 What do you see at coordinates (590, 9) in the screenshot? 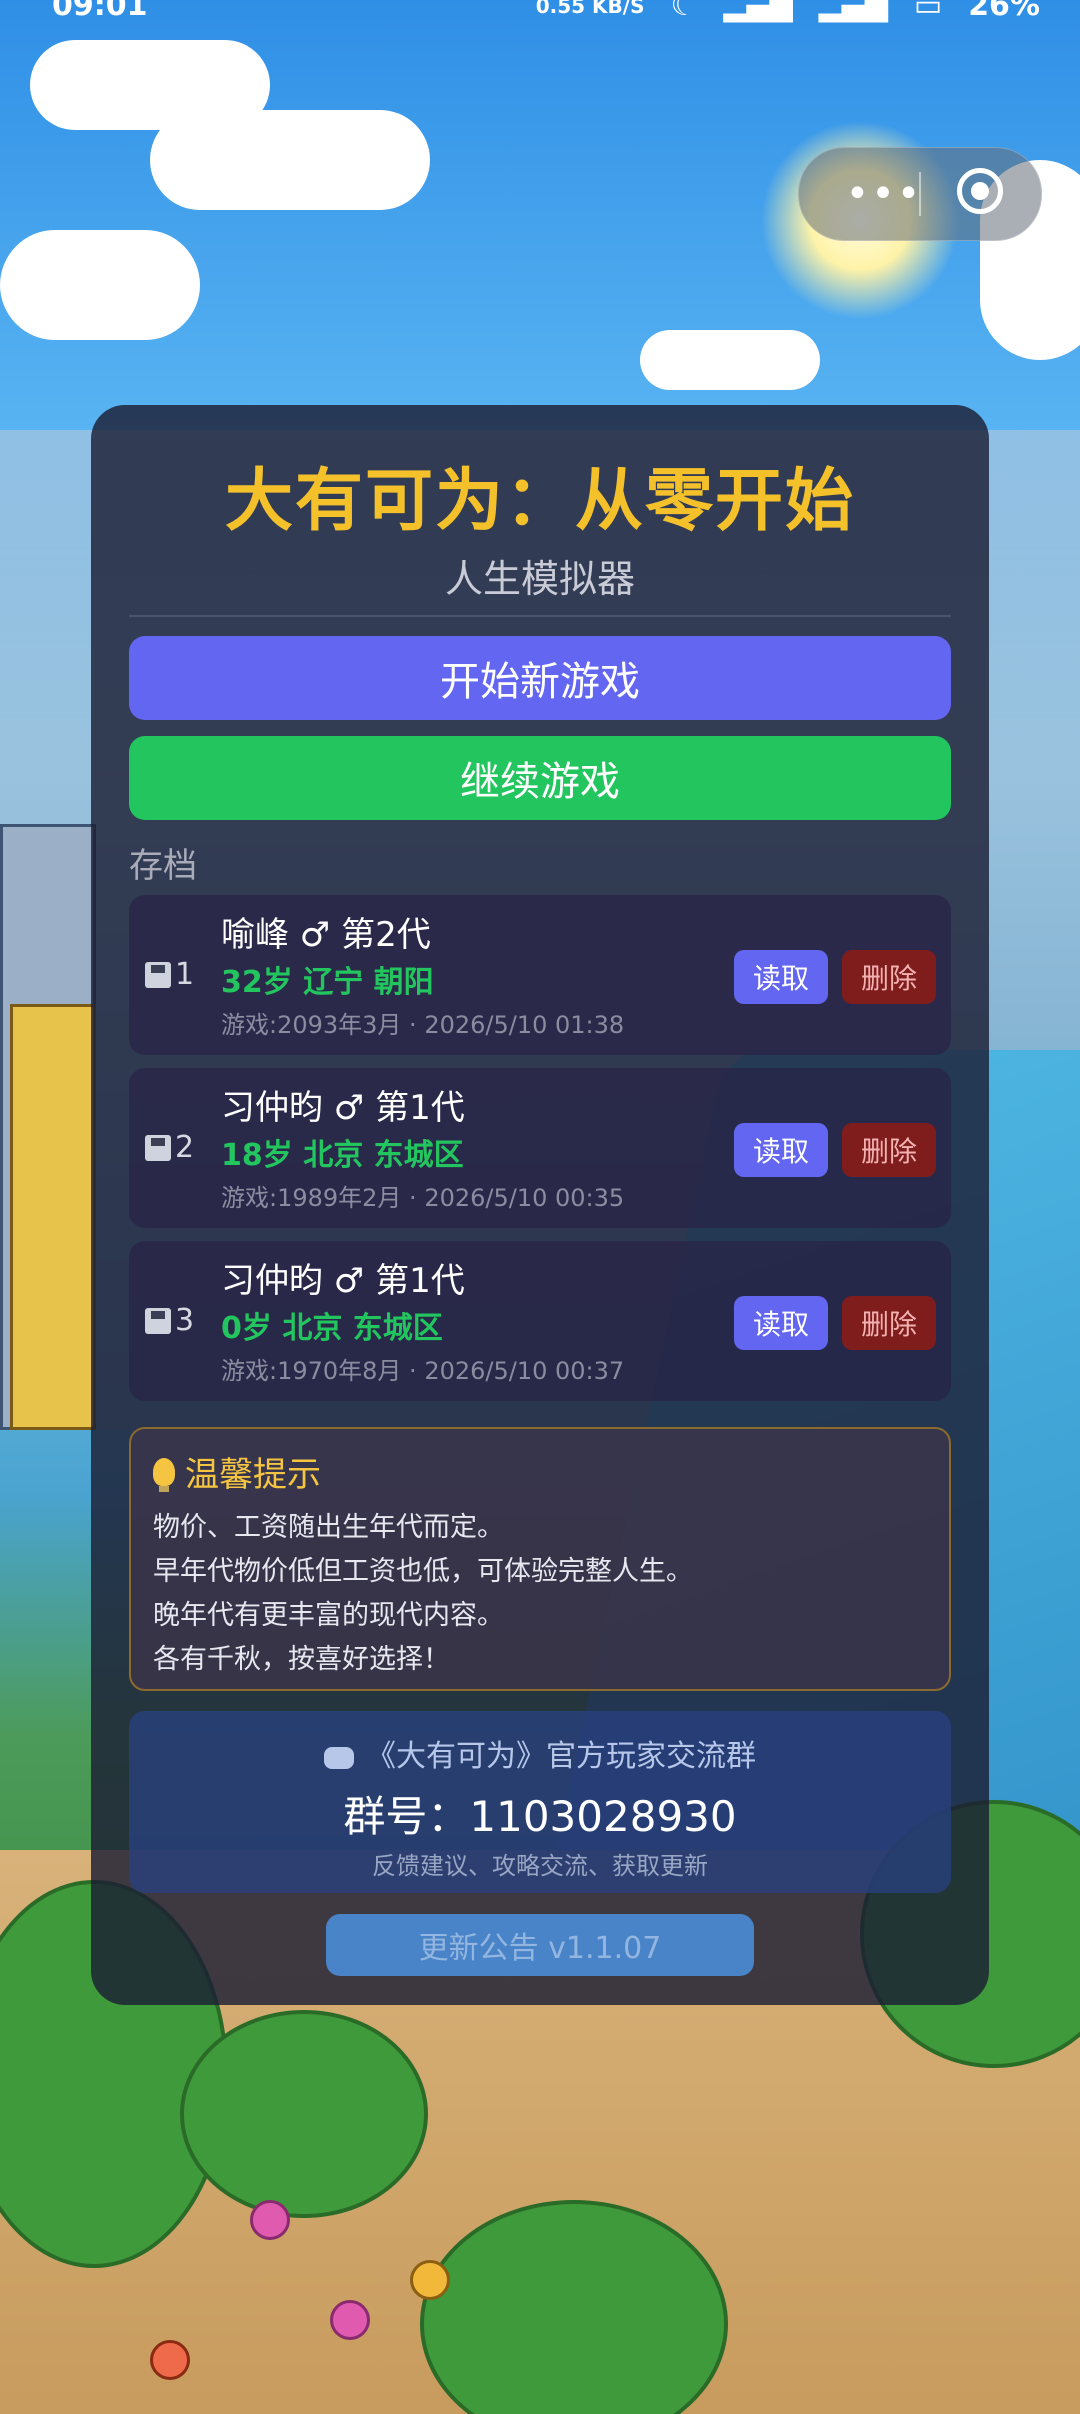
I see `network-speed: 0.55 KB/S` at bounding box center [590, 9].